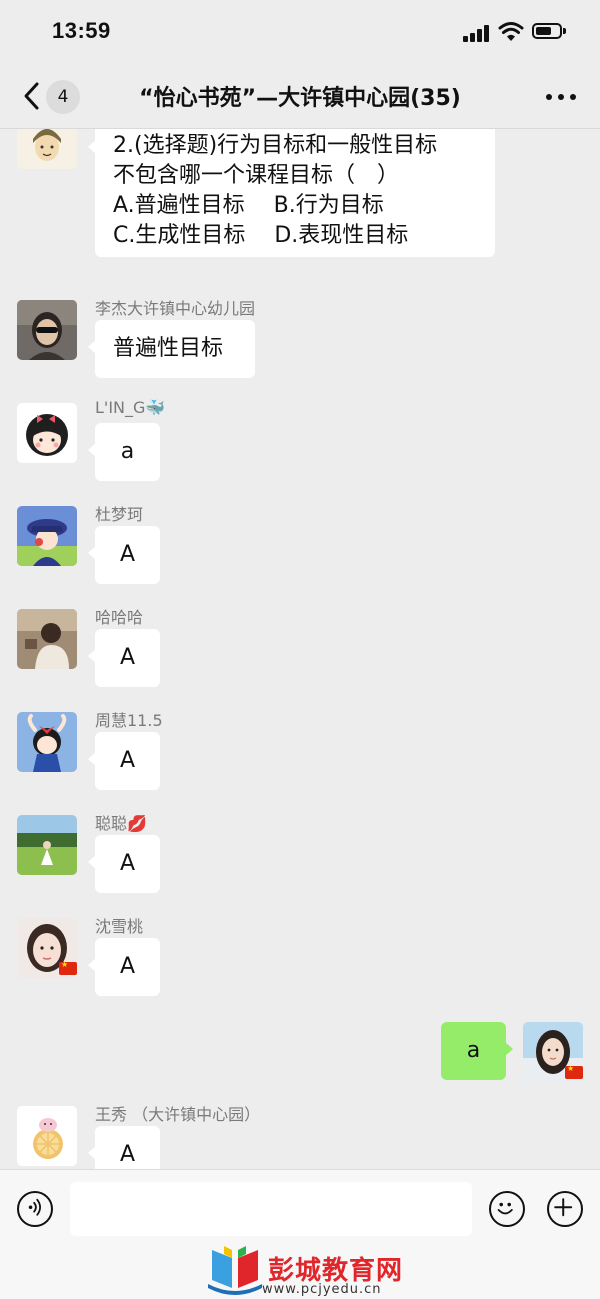  I want to click on question-line: 2.(选择题)行为目标和一般性目标, so click(275, 145).